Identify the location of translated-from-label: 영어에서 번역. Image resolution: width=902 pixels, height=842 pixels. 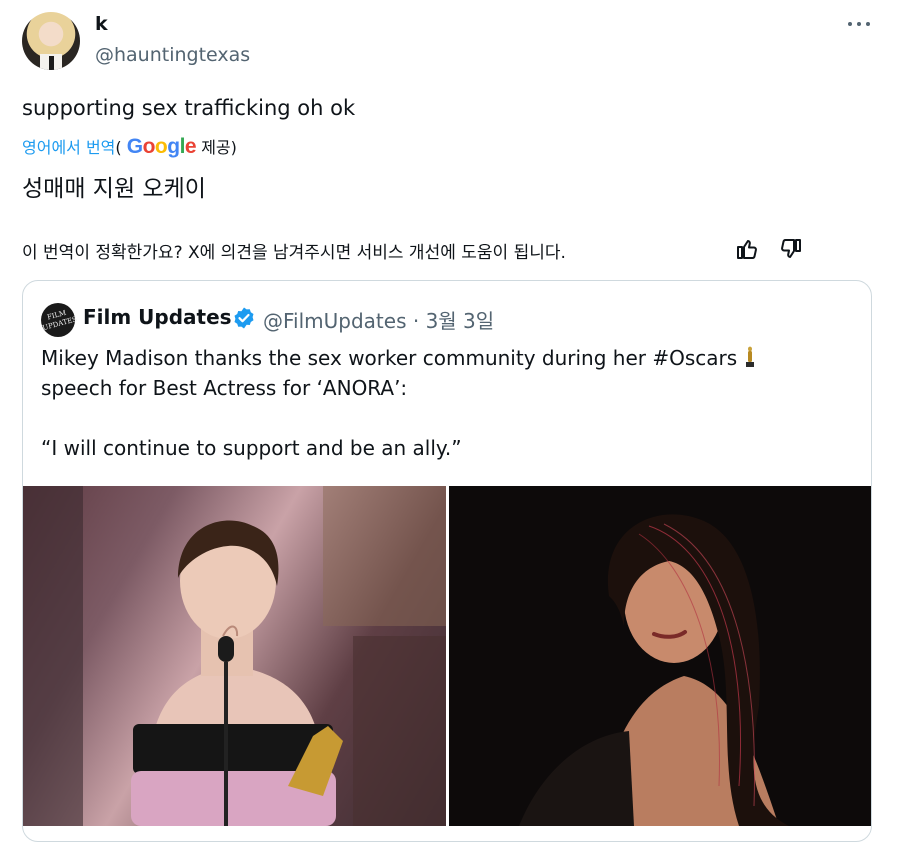
(68, 147).